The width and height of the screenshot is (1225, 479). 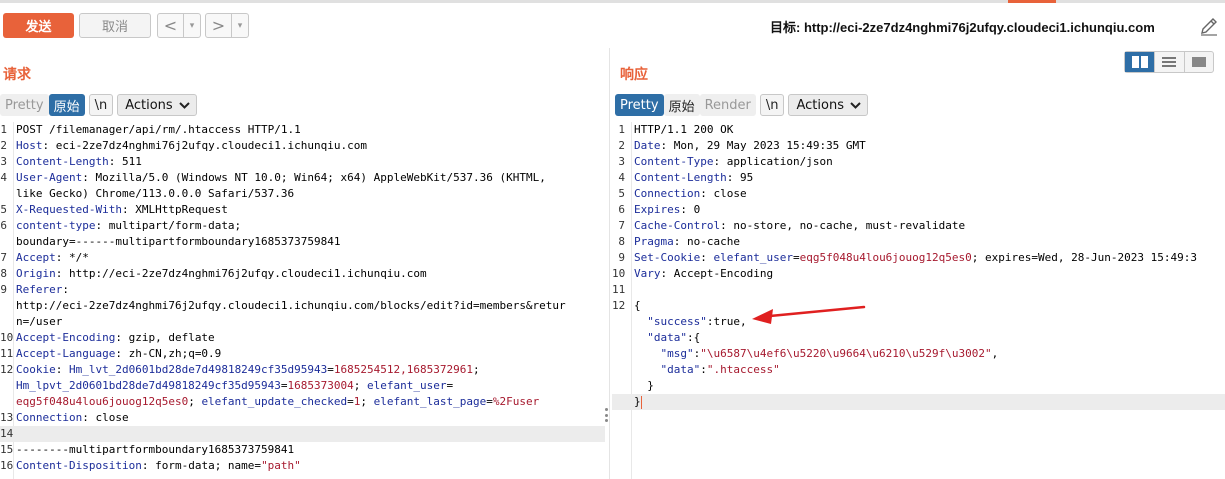 What do you see at coordinates (7, 337) in the screenshot?
I see `line-number: 10` at bounding box center [7, 337].